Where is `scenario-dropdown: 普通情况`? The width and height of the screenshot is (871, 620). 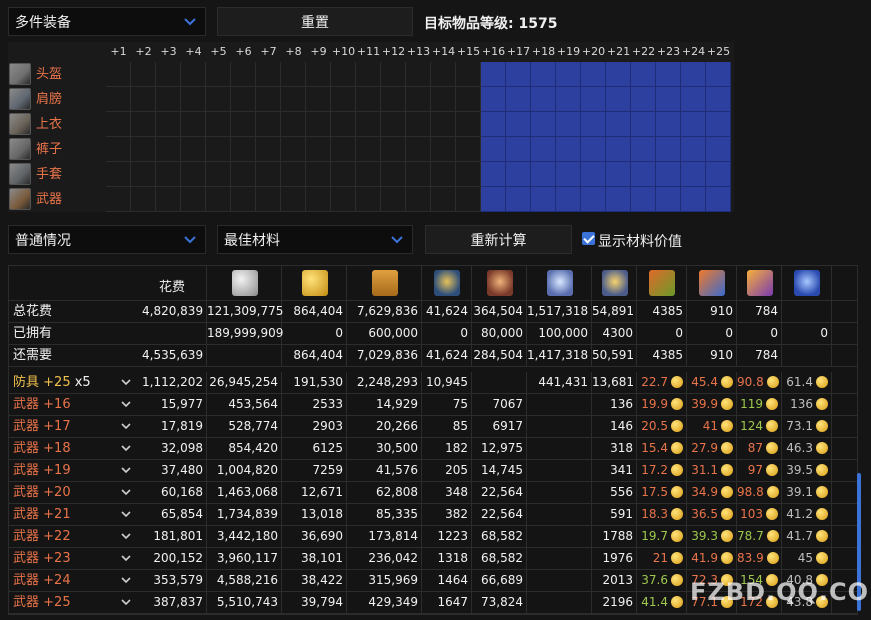
scenario-dropdown: 普通情况 is located at coordinates (107, 239).